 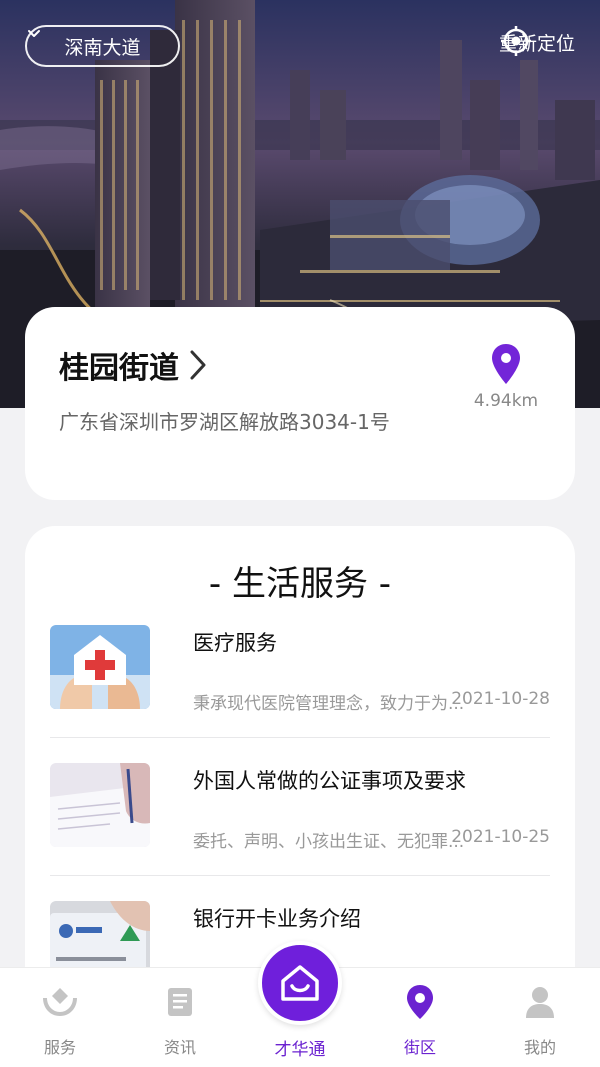 I want to click on service-date: 2021-10-28, so click(x=500, y=699).